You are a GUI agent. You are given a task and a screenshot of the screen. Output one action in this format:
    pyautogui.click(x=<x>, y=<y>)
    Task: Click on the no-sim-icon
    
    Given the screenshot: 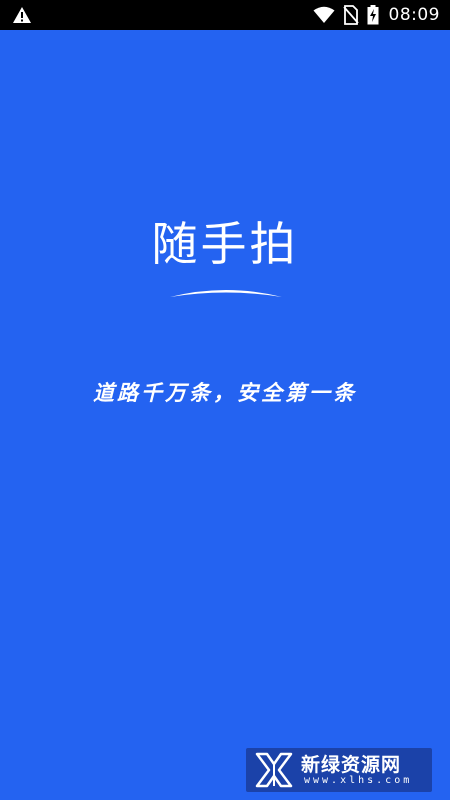 What is the action you would take?
    pyautogui.click(x=350, y=15)
    